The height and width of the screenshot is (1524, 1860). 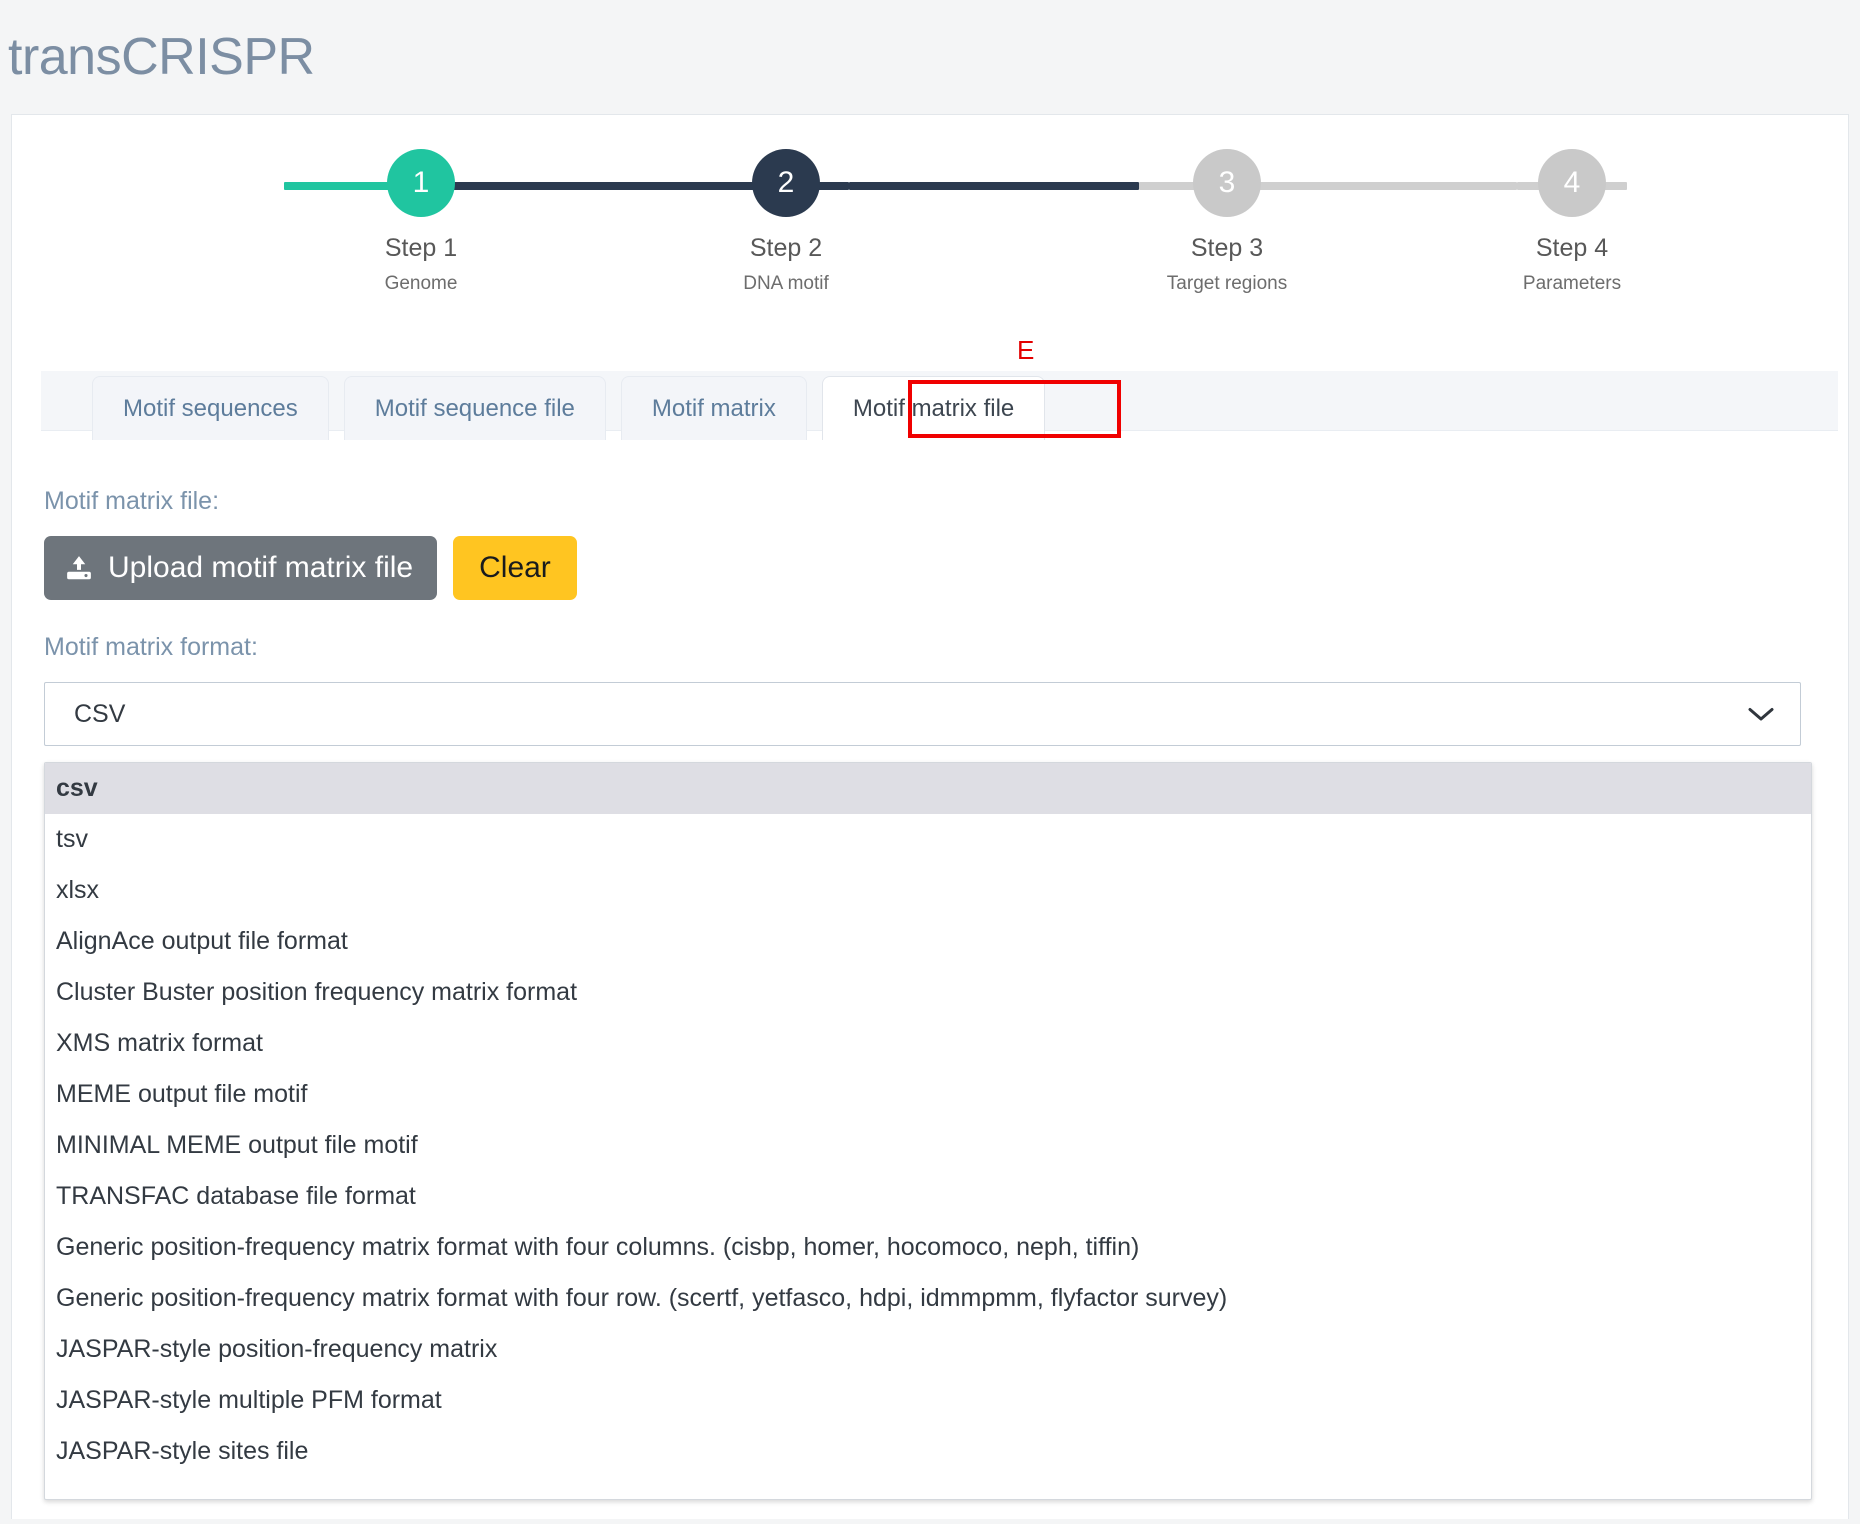 What do you see at coordinates (1572, 284) in the screenshot?
I see `step-4-sub: Parameters` at bounding box center [1572, 284].